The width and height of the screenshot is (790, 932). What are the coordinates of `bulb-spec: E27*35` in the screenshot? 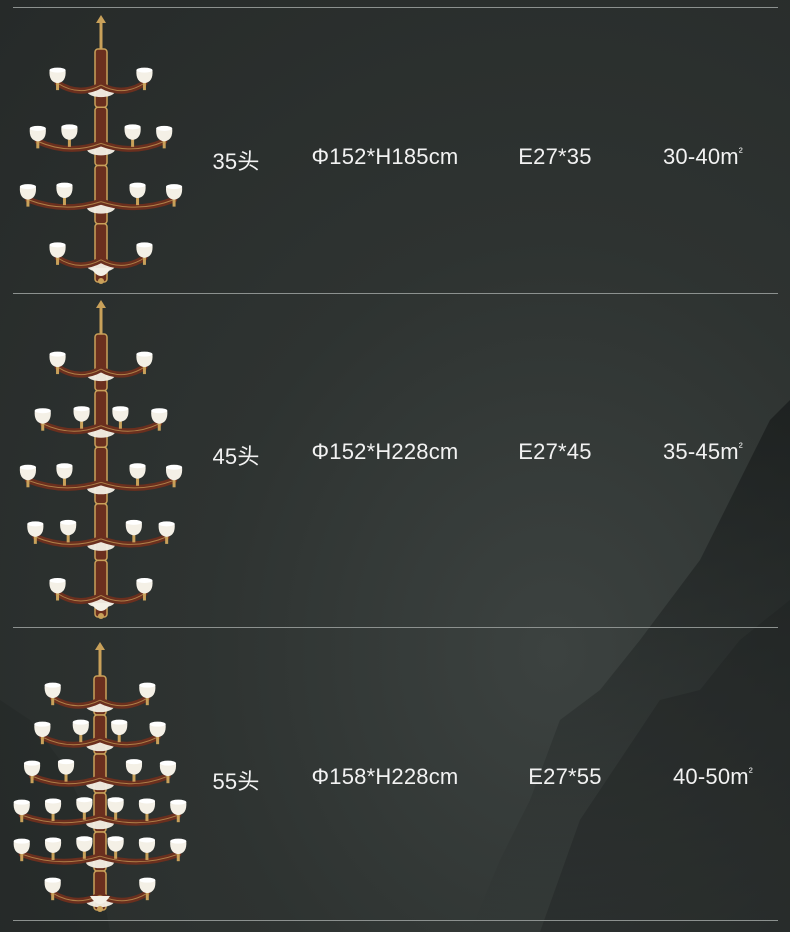 It's located at (555, 156).